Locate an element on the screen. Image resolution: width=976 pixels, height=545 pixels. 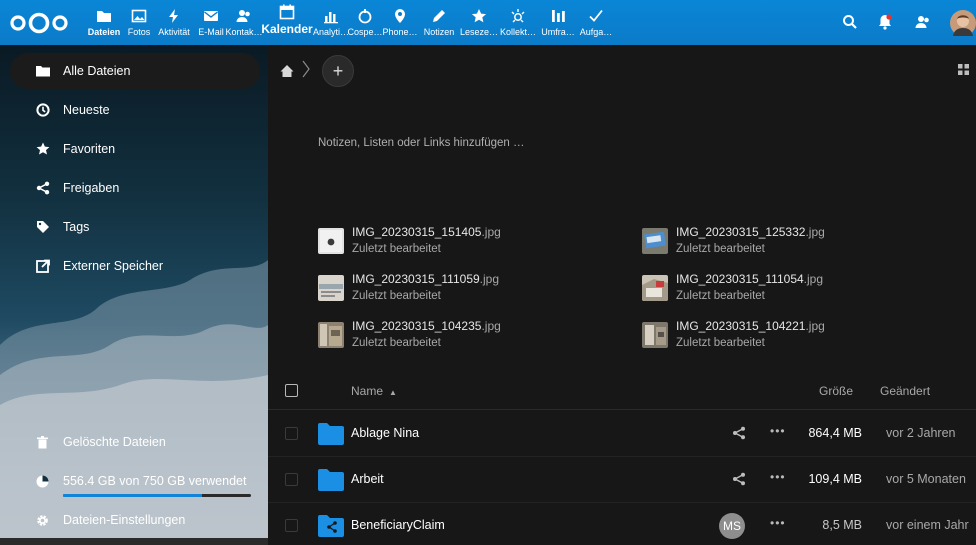
column-header-modified: Geändert is located at coordinates (905, 391).